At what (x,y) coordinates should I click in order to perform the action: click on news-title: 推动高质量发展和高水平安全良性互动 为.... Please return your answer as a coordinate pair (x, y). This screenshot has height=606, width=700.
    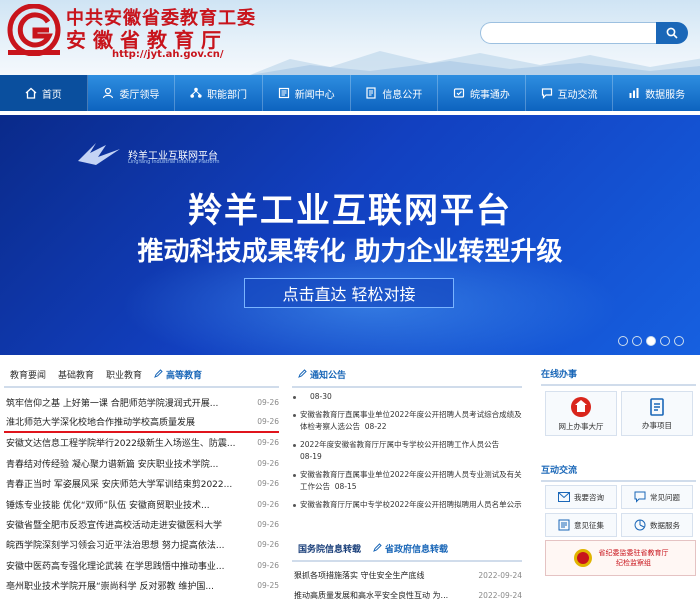
    Looking at the image, I should click on (371, 596).